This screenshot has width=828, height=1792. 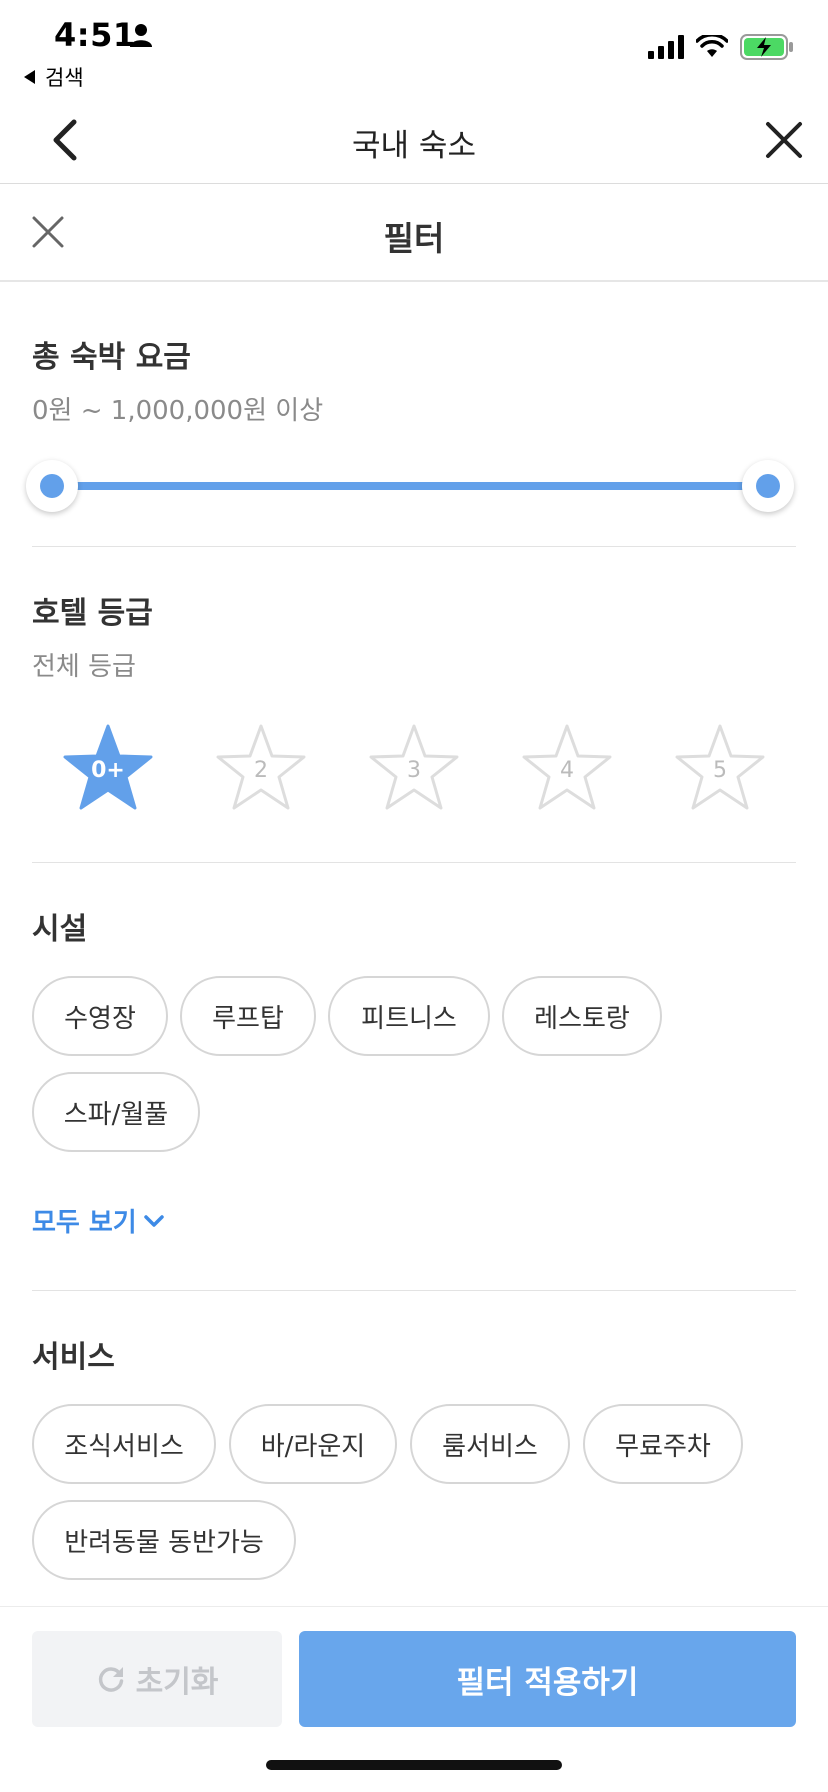 What do you see at coordinates (52, 486) in the screenshot?
I see `price-slider-min-handle` at bounding box center [52, 486].